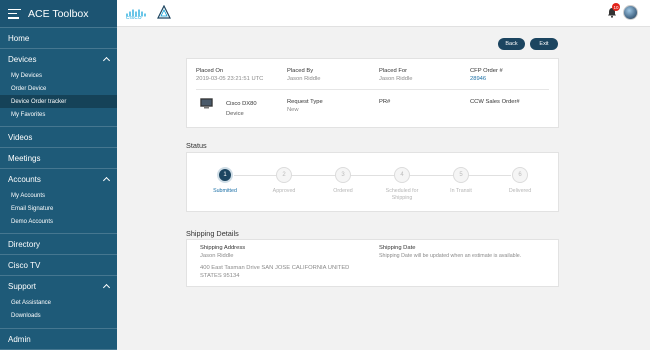 The width and height of the screenshot is (650, 350). What do you see at coordinates (372, 182) in the screenshot?
I see `status-card` at bounding box center [372, 182].